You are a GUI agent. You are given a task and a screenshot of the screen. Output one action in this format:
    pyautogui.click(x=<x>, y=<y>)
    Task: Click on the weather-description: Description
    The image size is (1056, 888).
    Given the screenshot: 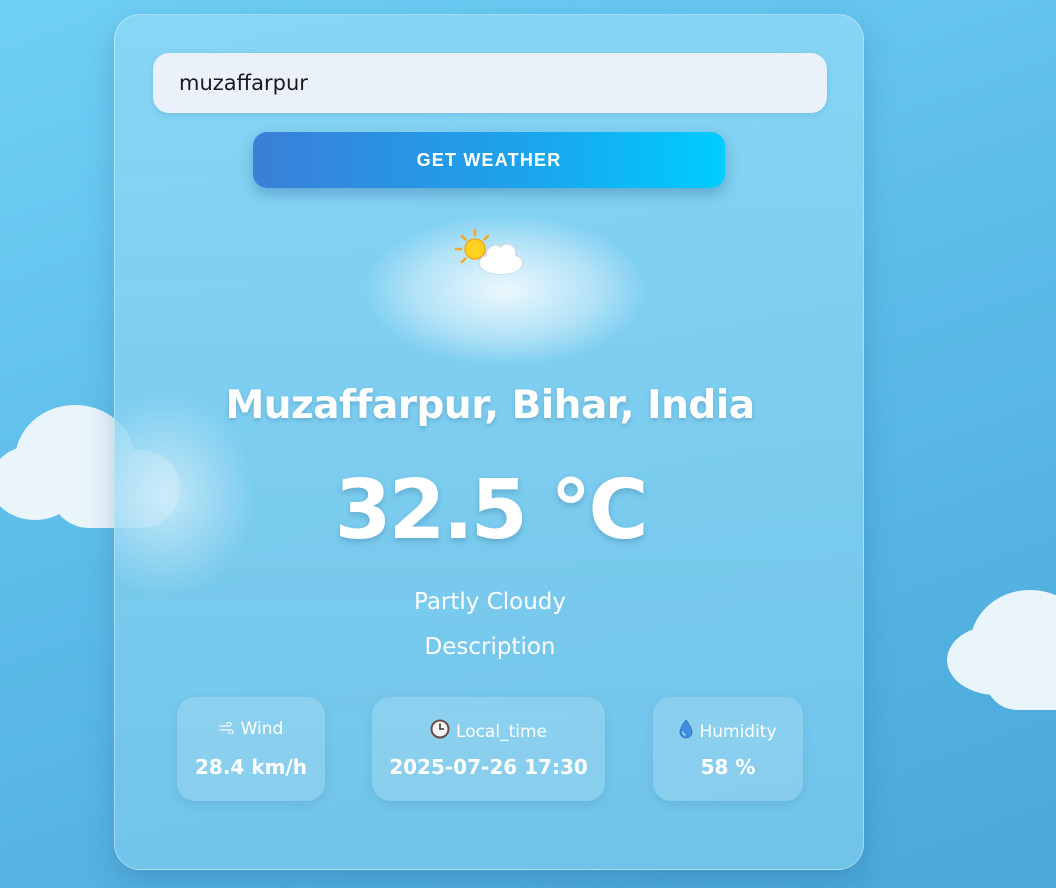 What is the action you would take?
    pyautogui.click(x=490, y=647)
    